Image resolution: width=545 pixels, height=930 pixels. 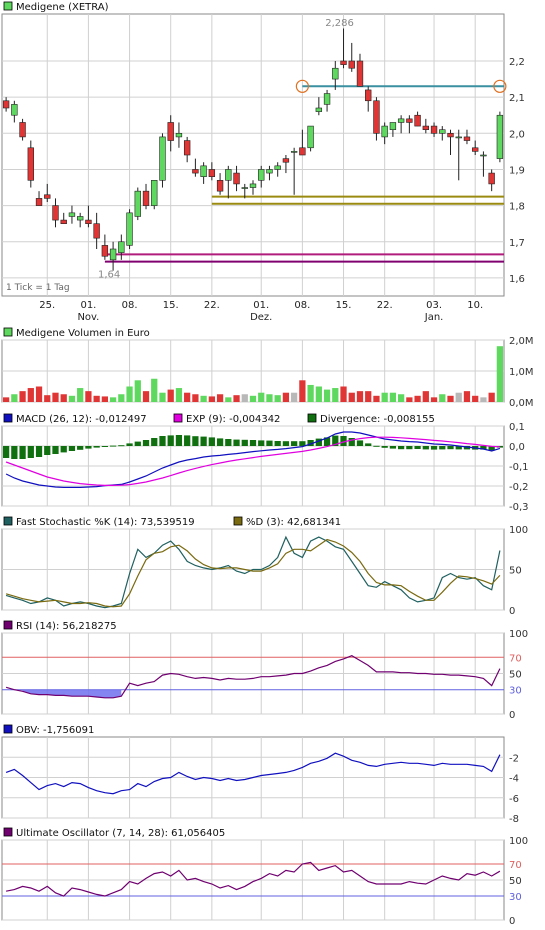 I want to click on obv-ytick-label: -2, so click(x=514, y=758).